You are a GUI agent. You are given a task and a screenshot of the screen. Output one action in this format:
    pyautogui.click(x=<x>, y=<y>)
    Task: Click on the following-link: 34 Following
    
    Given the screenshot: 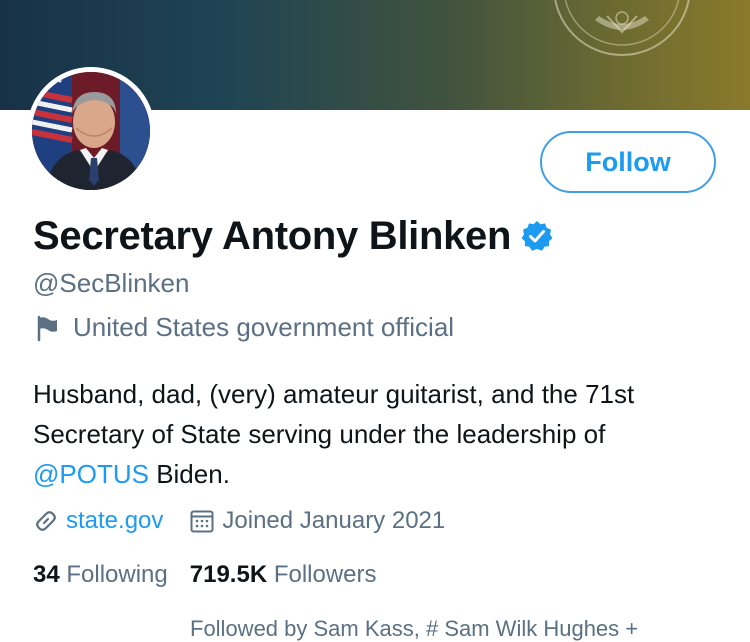 What is the action you would take?
    pyautogui.click(x=100, y=575)
    